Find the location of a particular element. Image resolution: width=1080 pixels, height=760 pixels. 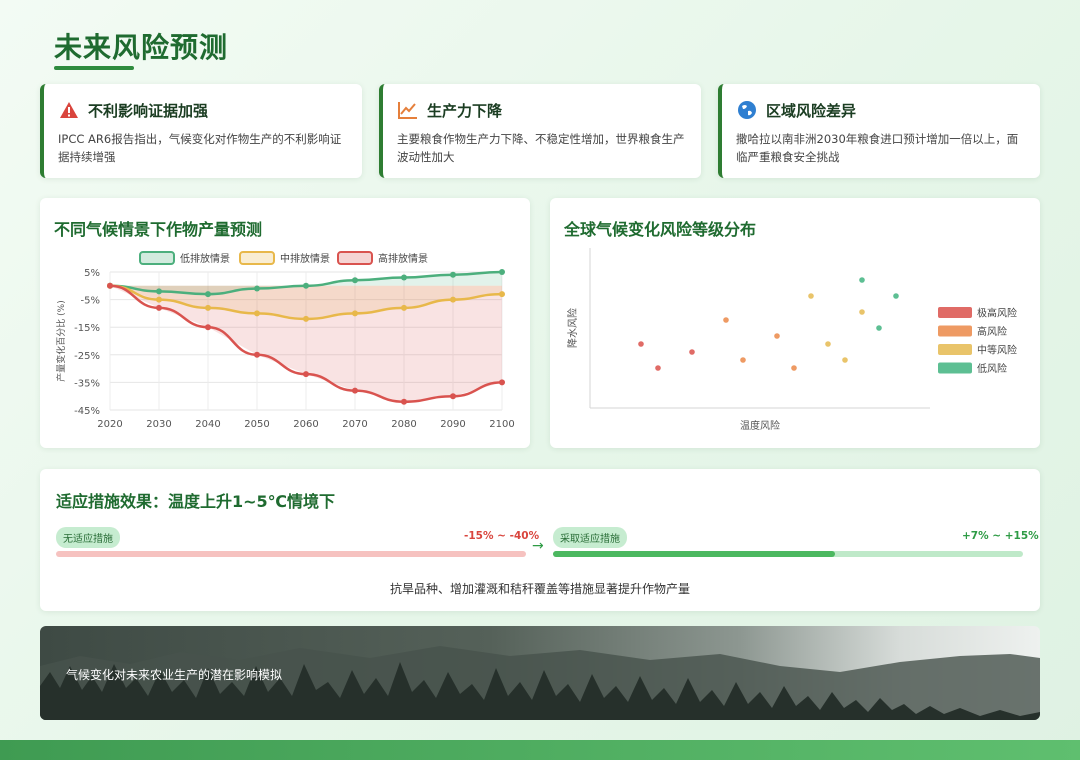

x-tick-label: 2030 is located at coordinates (158, 424).